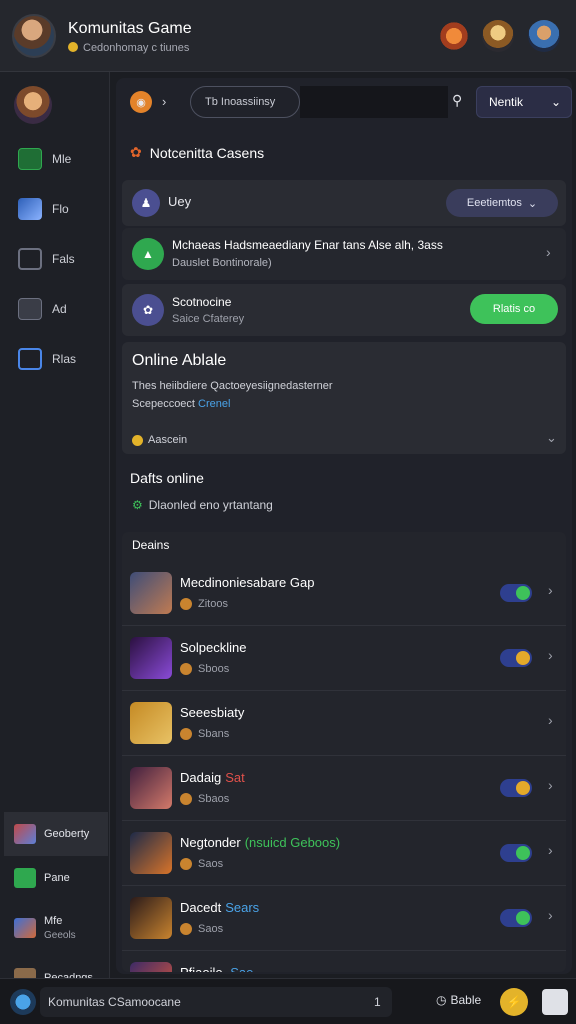  I want to click on flower-icon: ✿, so click(148, 310).